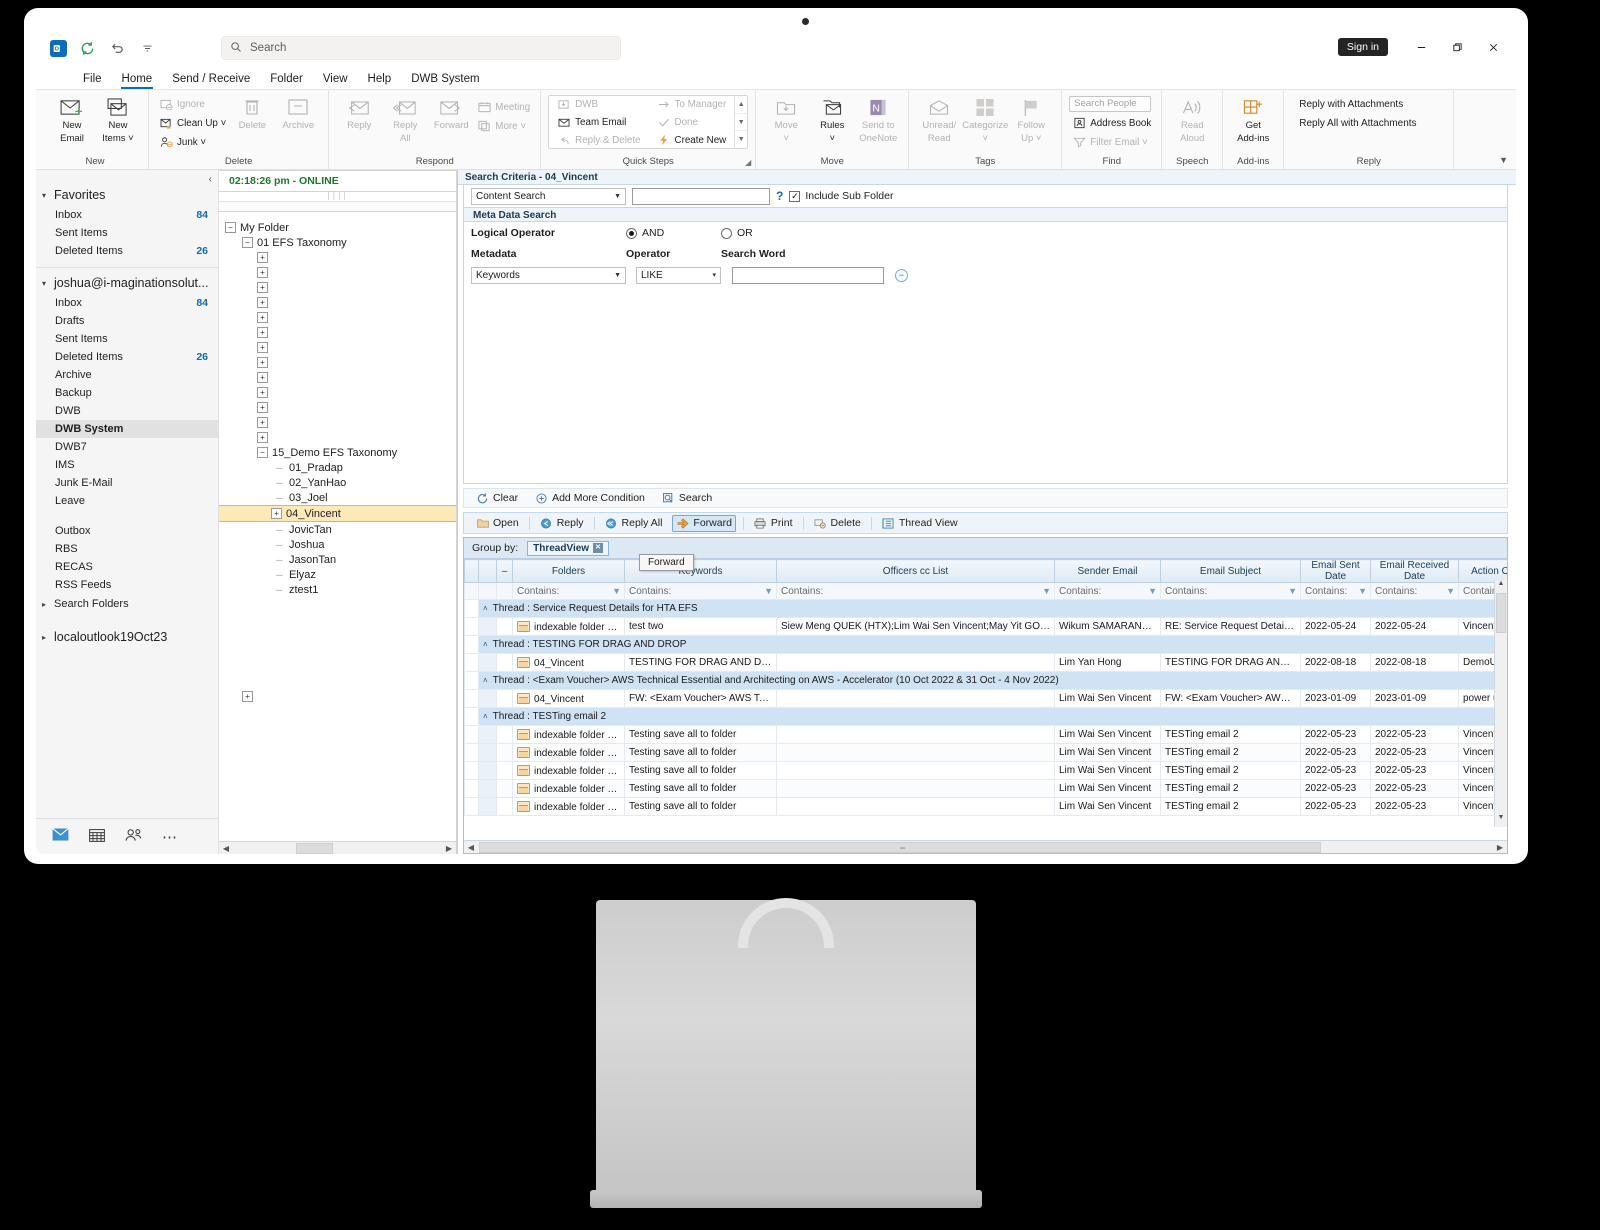  Describe the element at coordinates (1031, 118) in the screenshot. I see `follow-up-button: Follow Up ˅` at that location.